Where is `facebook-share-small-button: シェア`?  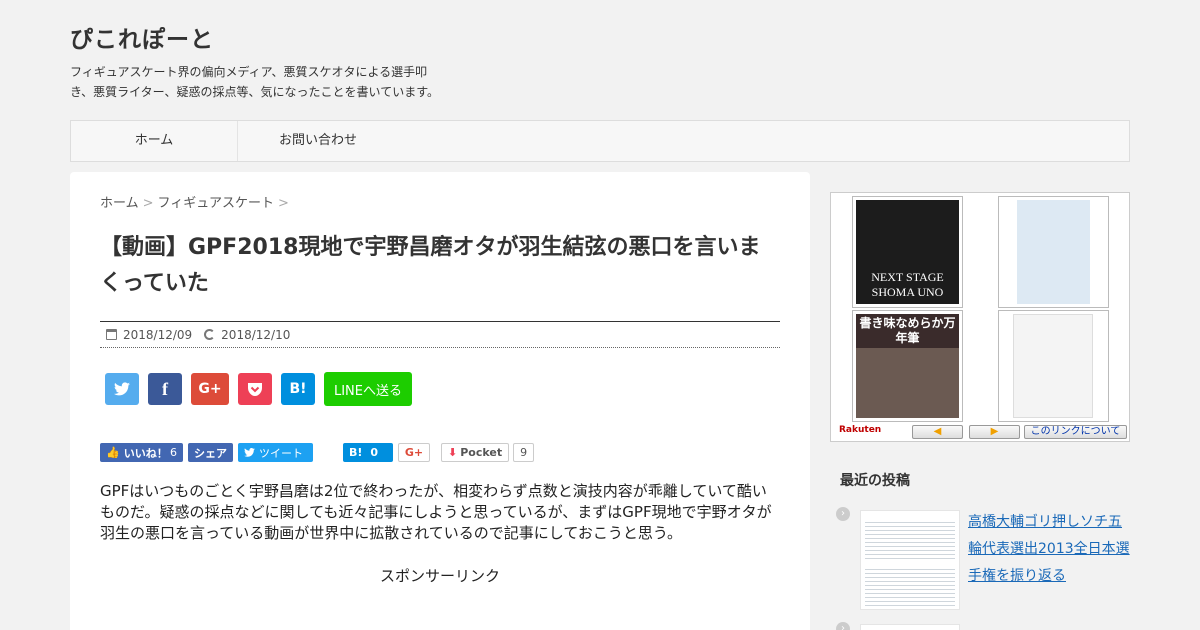
facebook-share-small-button: シェア is located at coordinates (210, 452).